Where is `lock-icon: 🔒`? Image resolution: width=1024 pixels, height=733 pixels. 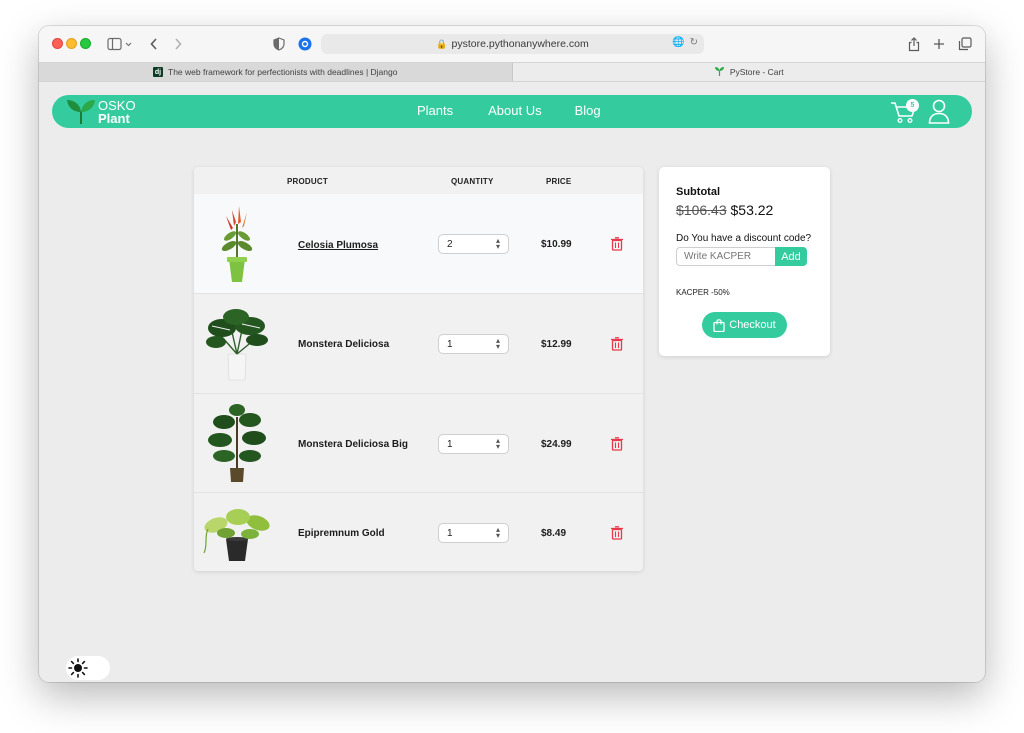 lock-icon: 🔒 is located at coordinates (442, 43).